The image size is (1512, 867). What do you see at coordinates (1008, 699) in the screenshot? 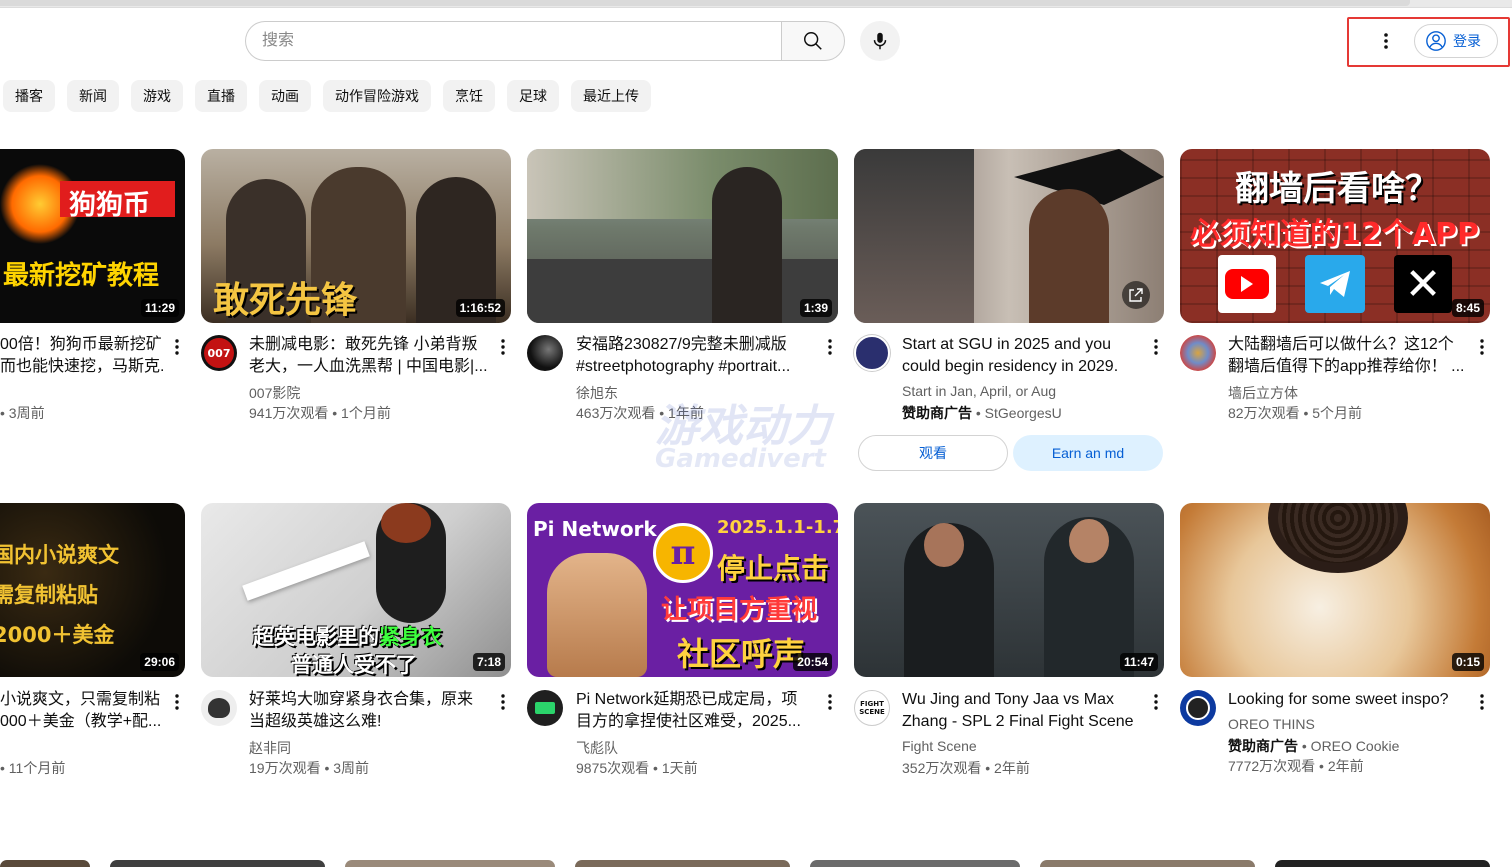
I see `video-title-line: Wu Jing and Tony Jaa vs Max` at bounding box center [1008, 699].